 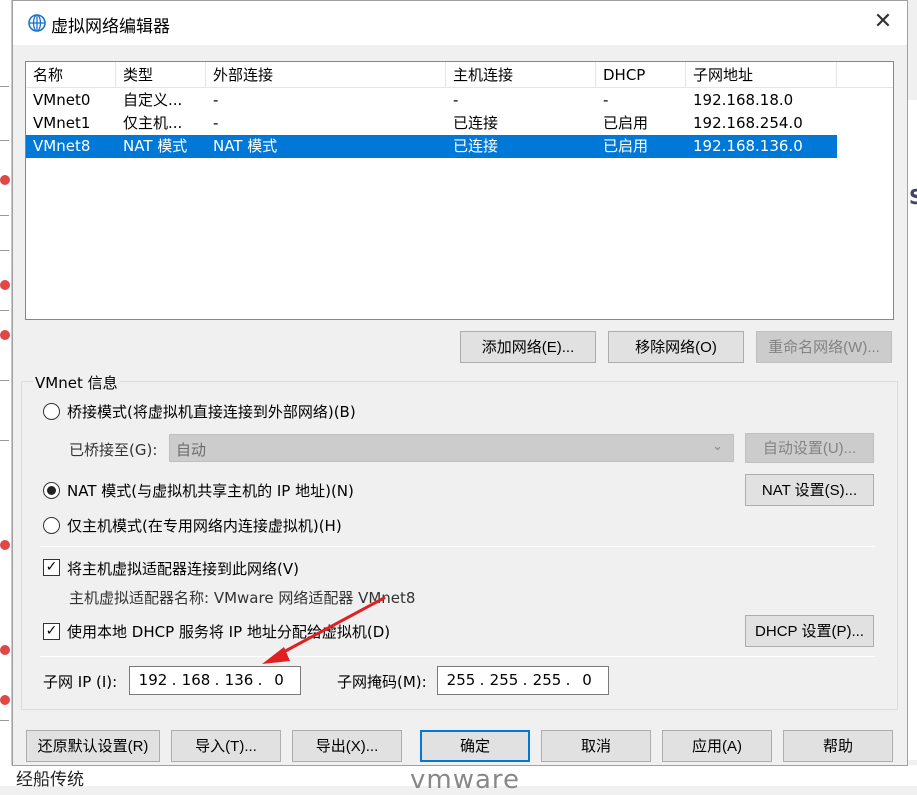 What do you see at coordinates (210, 490) in the screenshot?
I see `nat-mode-label: NAT 模式(与虚拟机共享主机的 IP 地址)(N)` at bounding box center [210, 490].